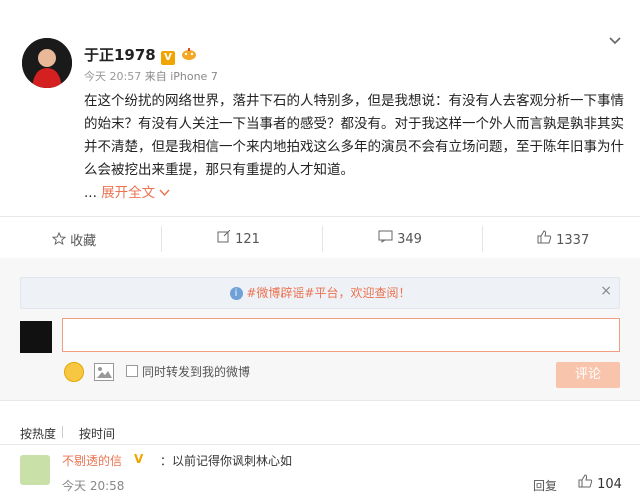 Image resolution: width=640 pixels, height=494 pixels. Describe the element at coordinates (224, 236) in the screenshot. I see `repost-icon` at that location.